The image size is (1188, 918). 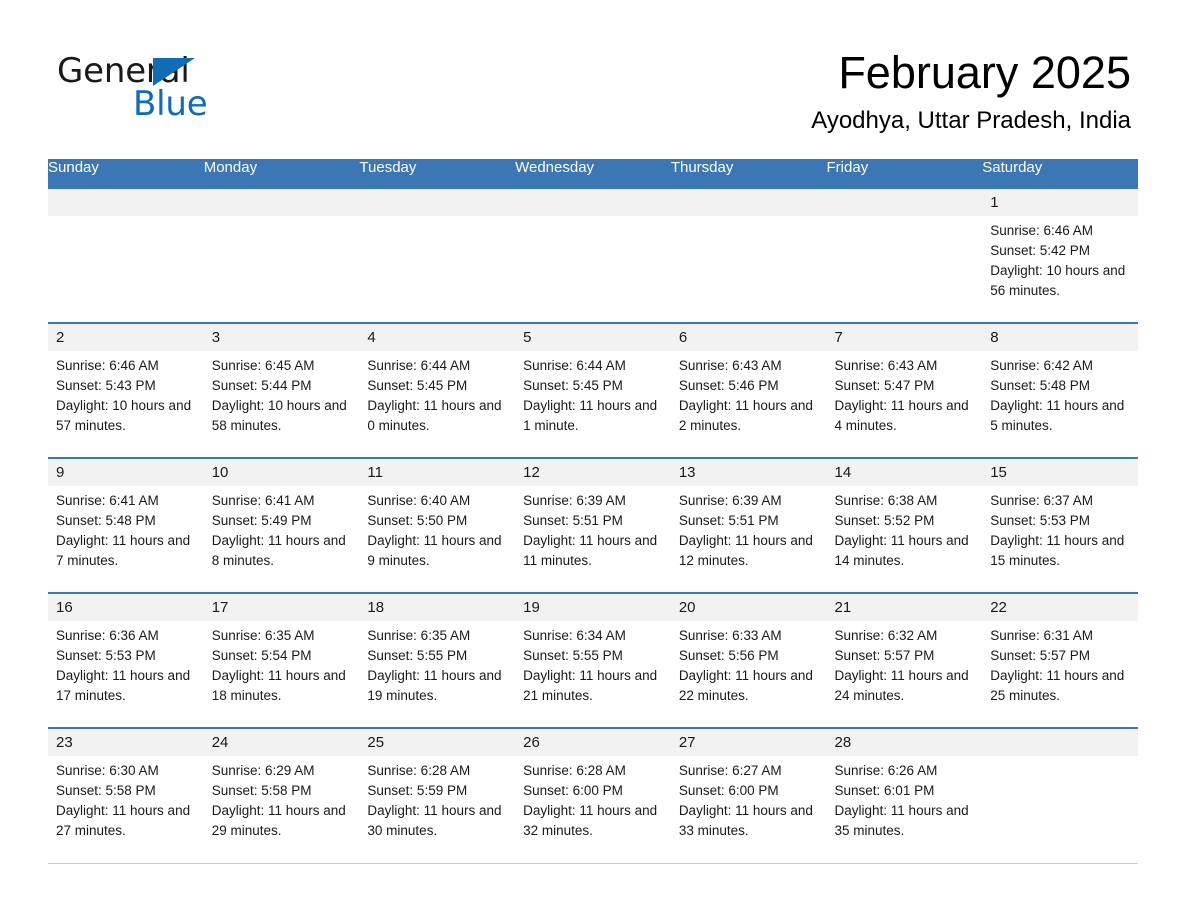 I want to click on sunrise-text: Sunrise: 6:37 AM, so click(x=1042, y=500).